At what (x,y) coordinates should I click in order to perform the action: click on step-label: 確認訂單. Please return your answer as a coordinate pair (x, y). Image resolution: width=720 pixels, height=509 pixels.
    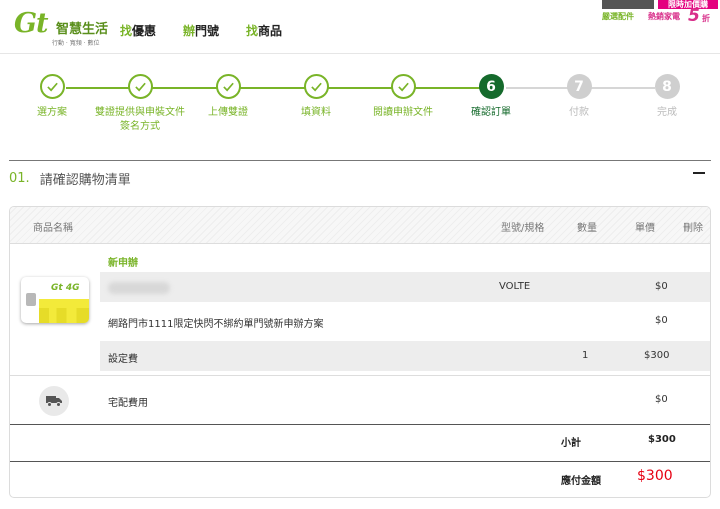
    Looking at the image, I should click on (491, 112).